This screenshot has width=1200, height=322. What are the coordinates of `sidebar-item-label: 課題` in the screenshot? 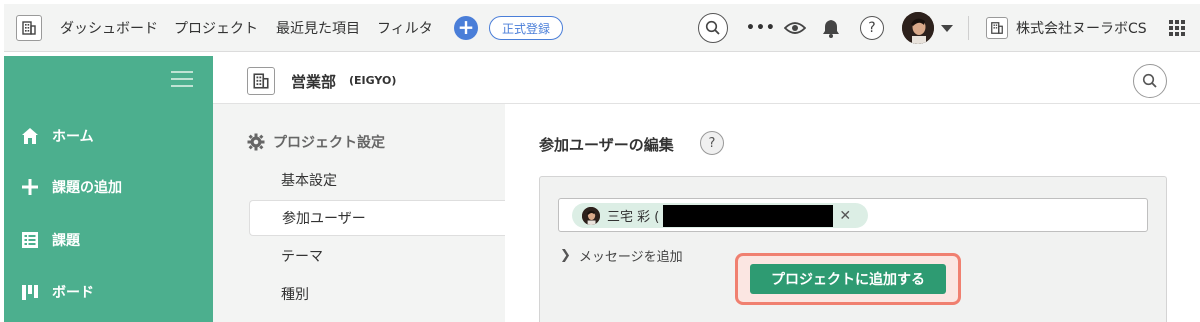 It's located at (66, 241).